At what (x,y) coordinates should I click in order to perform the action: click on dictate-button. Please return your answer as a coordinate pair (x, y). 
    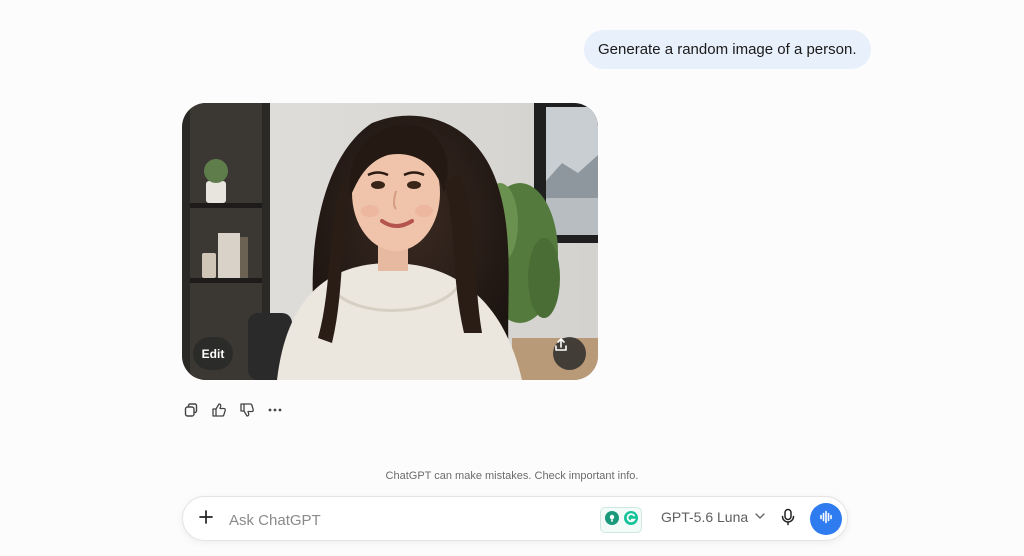
    Looking at the image, I should click on (788, 519).